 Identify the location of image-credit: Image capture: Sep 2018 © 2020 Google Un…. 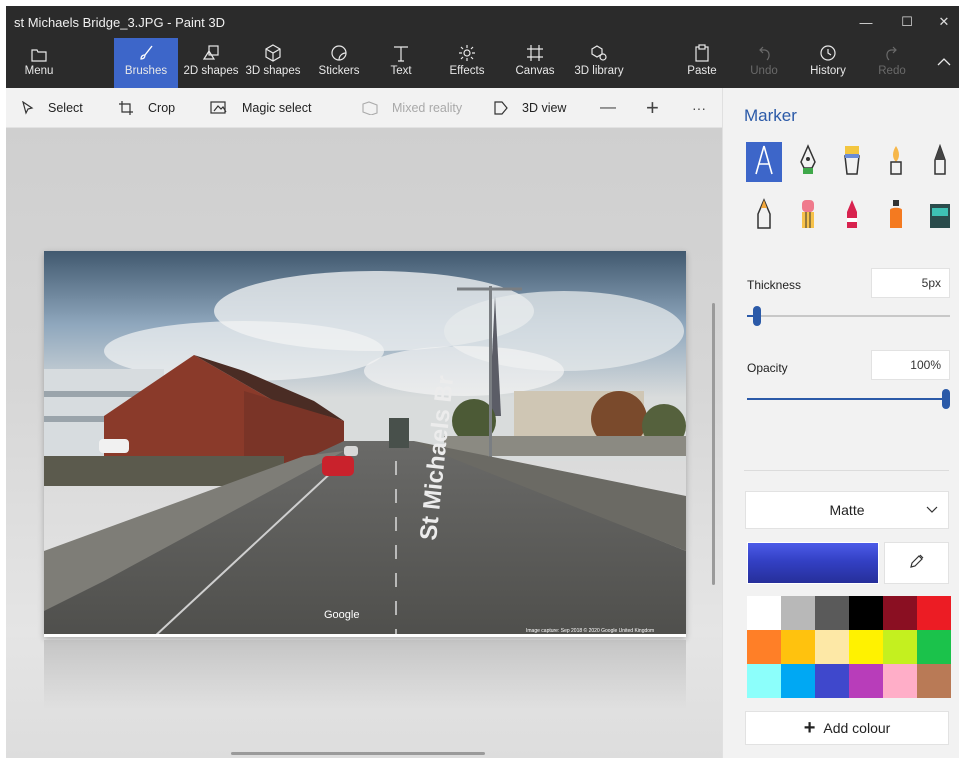
(590, 630).